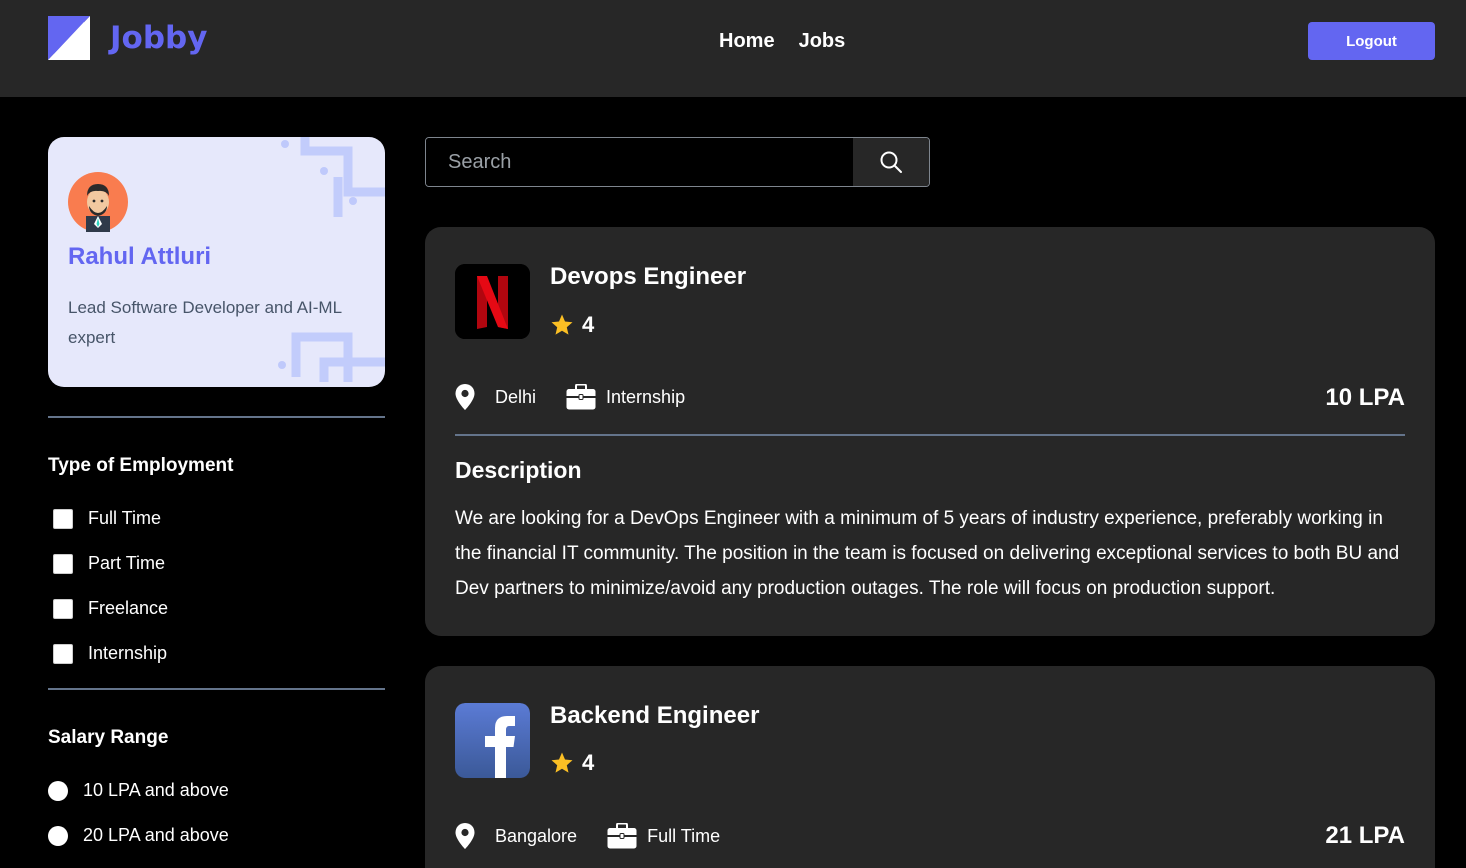 The image size is (1466, 868). What do you see at coordinates (126, 563) in the screenshot?
I see `part-time-label: Part Time` at bounding box center [126, 563].